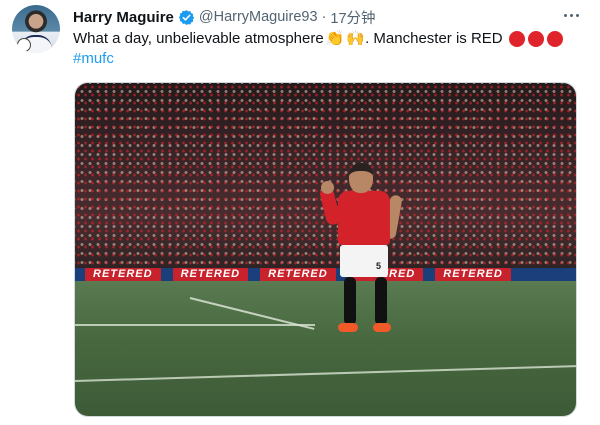 The image size is (600, 425). I want to click on clapping-hands-emoji: 👏, so click(335, 38).